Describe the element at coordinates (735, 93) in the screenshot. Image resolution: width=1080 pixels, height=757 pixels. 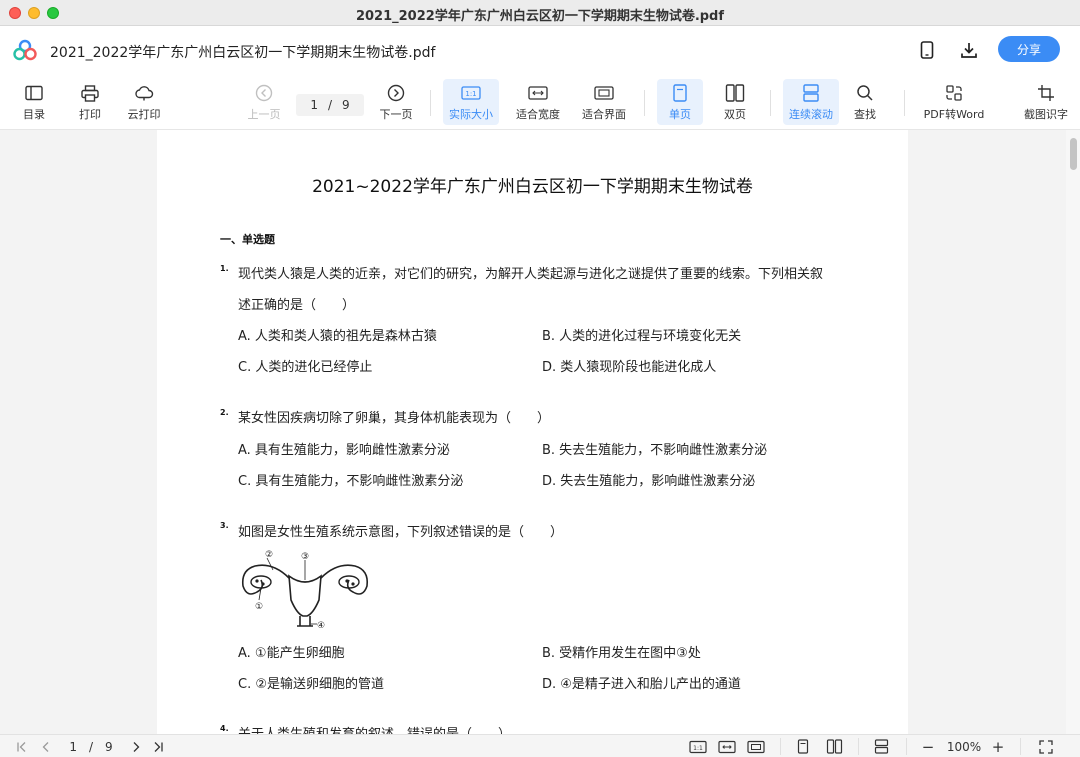
I see `double-page-icon` at that location.